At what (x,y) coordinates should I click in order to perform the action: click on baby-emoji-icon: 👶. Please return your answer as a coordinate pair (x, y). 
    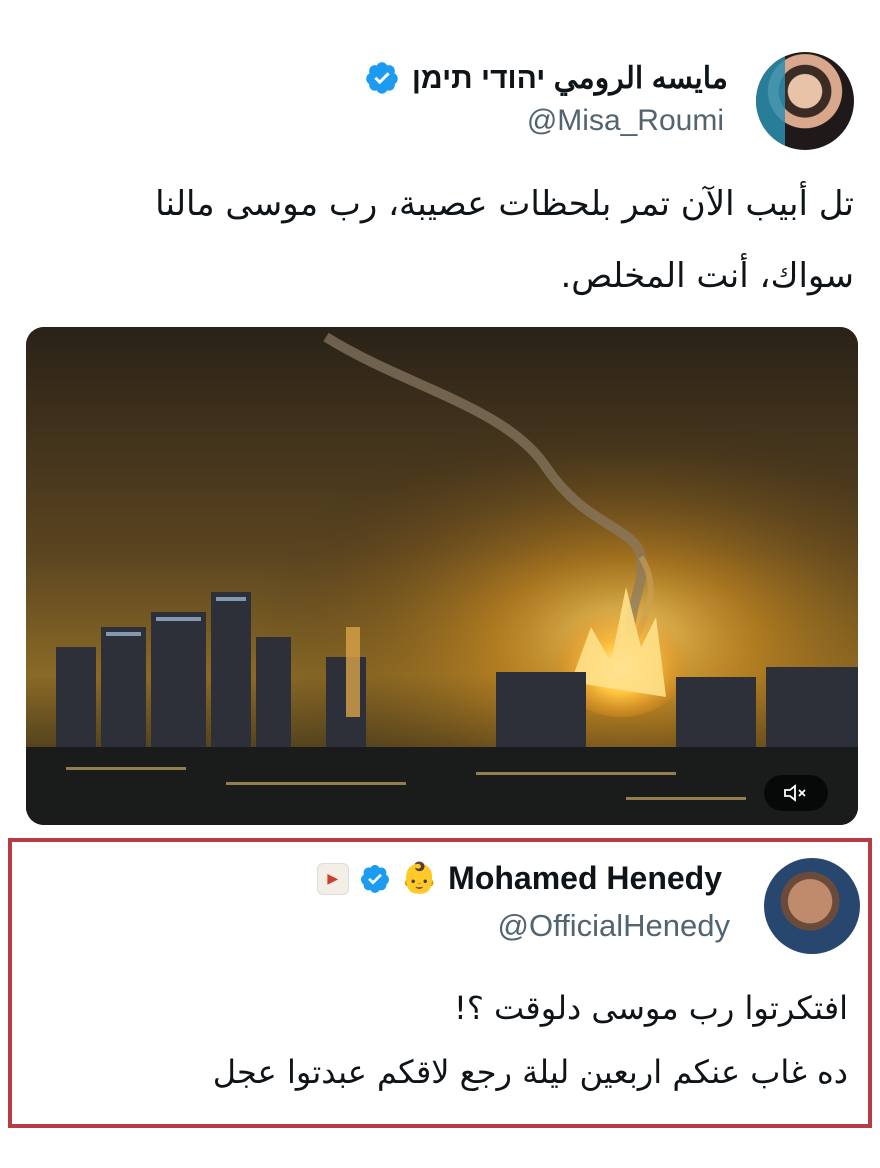
    Looking at the image, I should click on (419, 878).